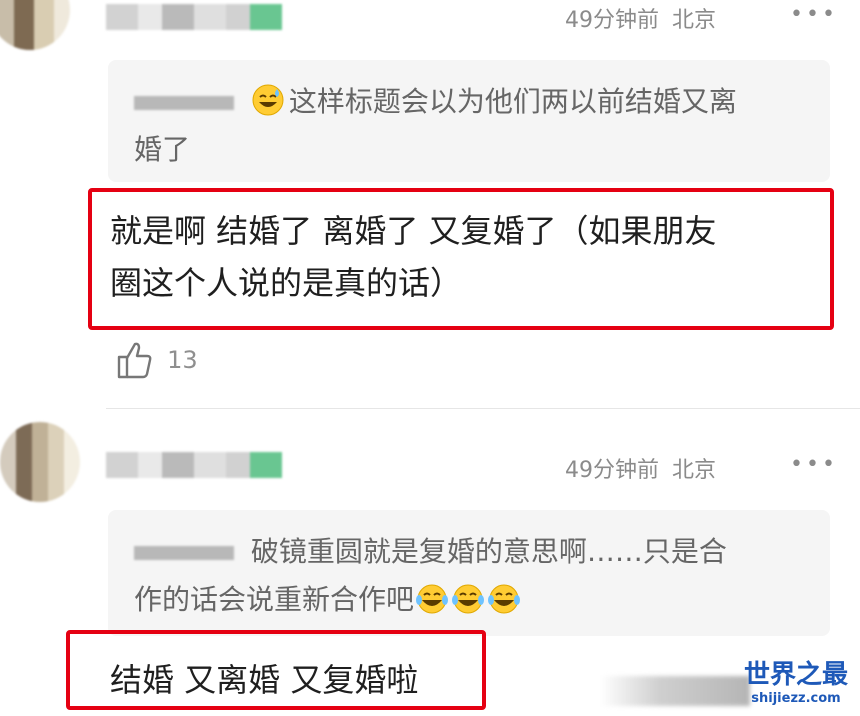  Describe the element at coordinates (469, 121) in the screenshot. I see `quoted-comment: 这样标题会以为他们两以前结婚又离 婚了` at that location.